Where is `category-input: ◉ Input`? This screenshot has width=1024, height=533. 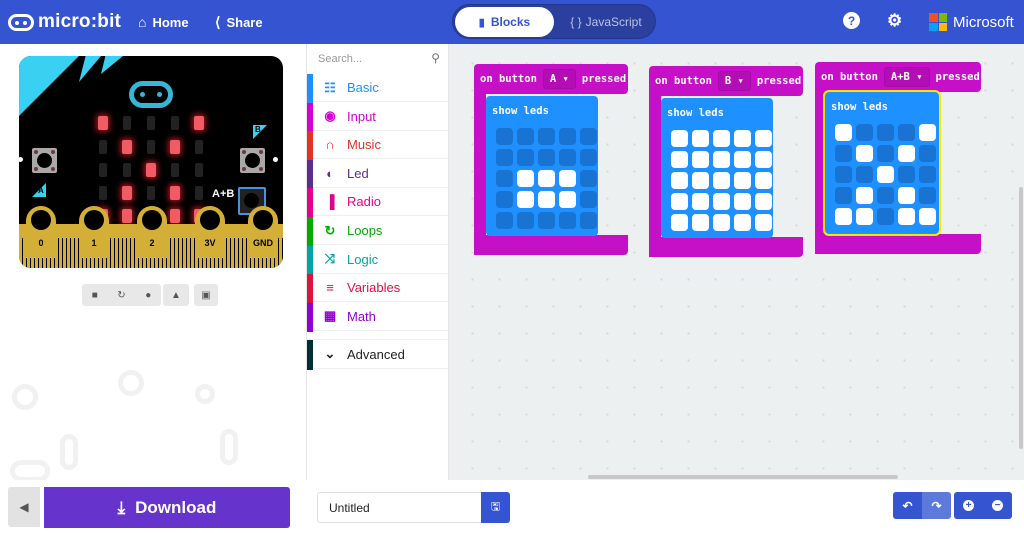
category-input: ◉ Input is located at coordinates (378, 117).